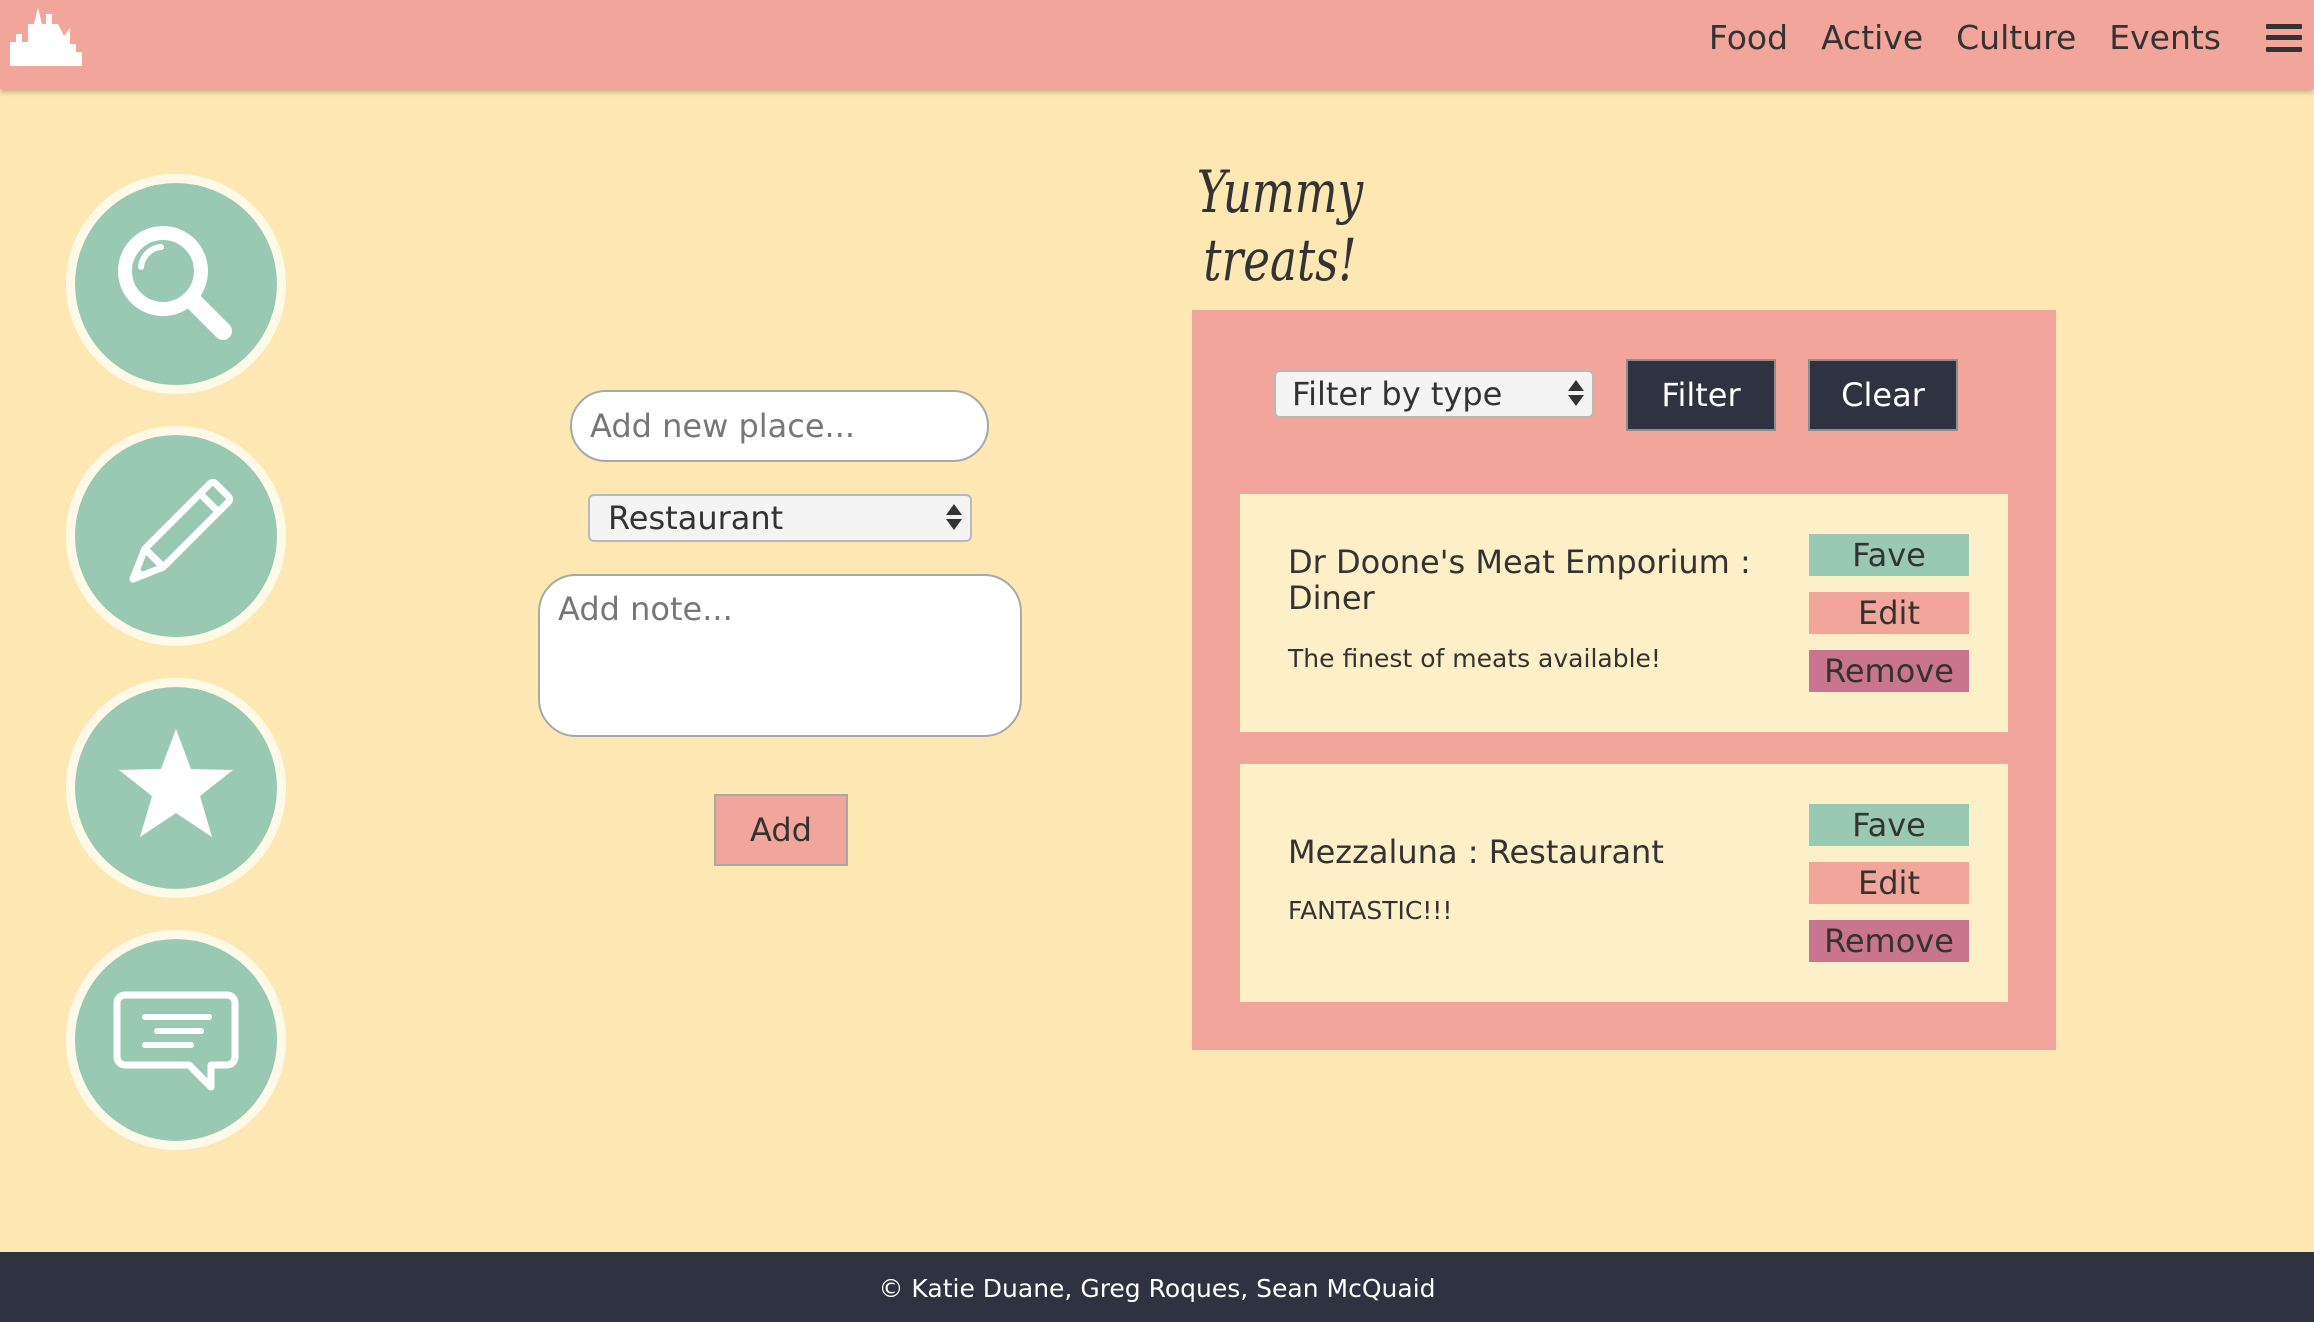 This screenshot has width=2314, height=1322. I want to click on search-button, so click(176, 284).